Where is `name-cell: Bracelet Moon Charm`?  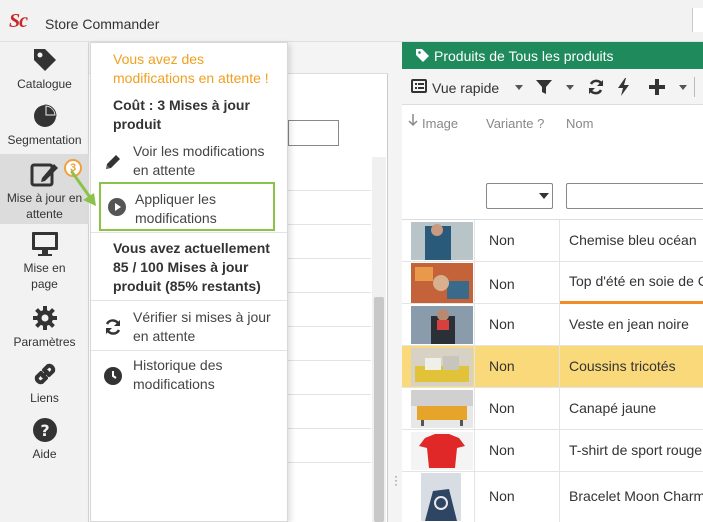
name-cell: Bracelet Moon Charm is located at coordinates (636, 496).